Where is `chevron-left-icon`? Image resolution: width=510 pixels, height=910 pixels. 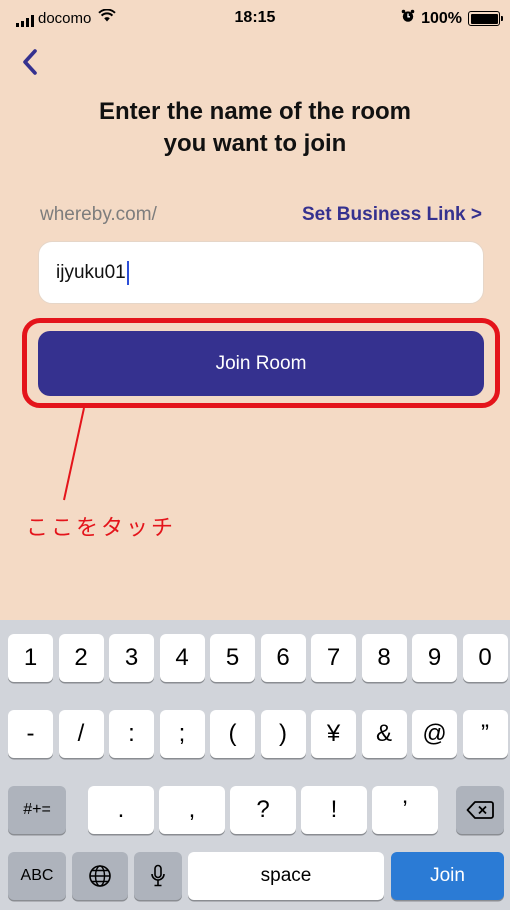
chevron-left-icon is located at coordinates (30, 64).